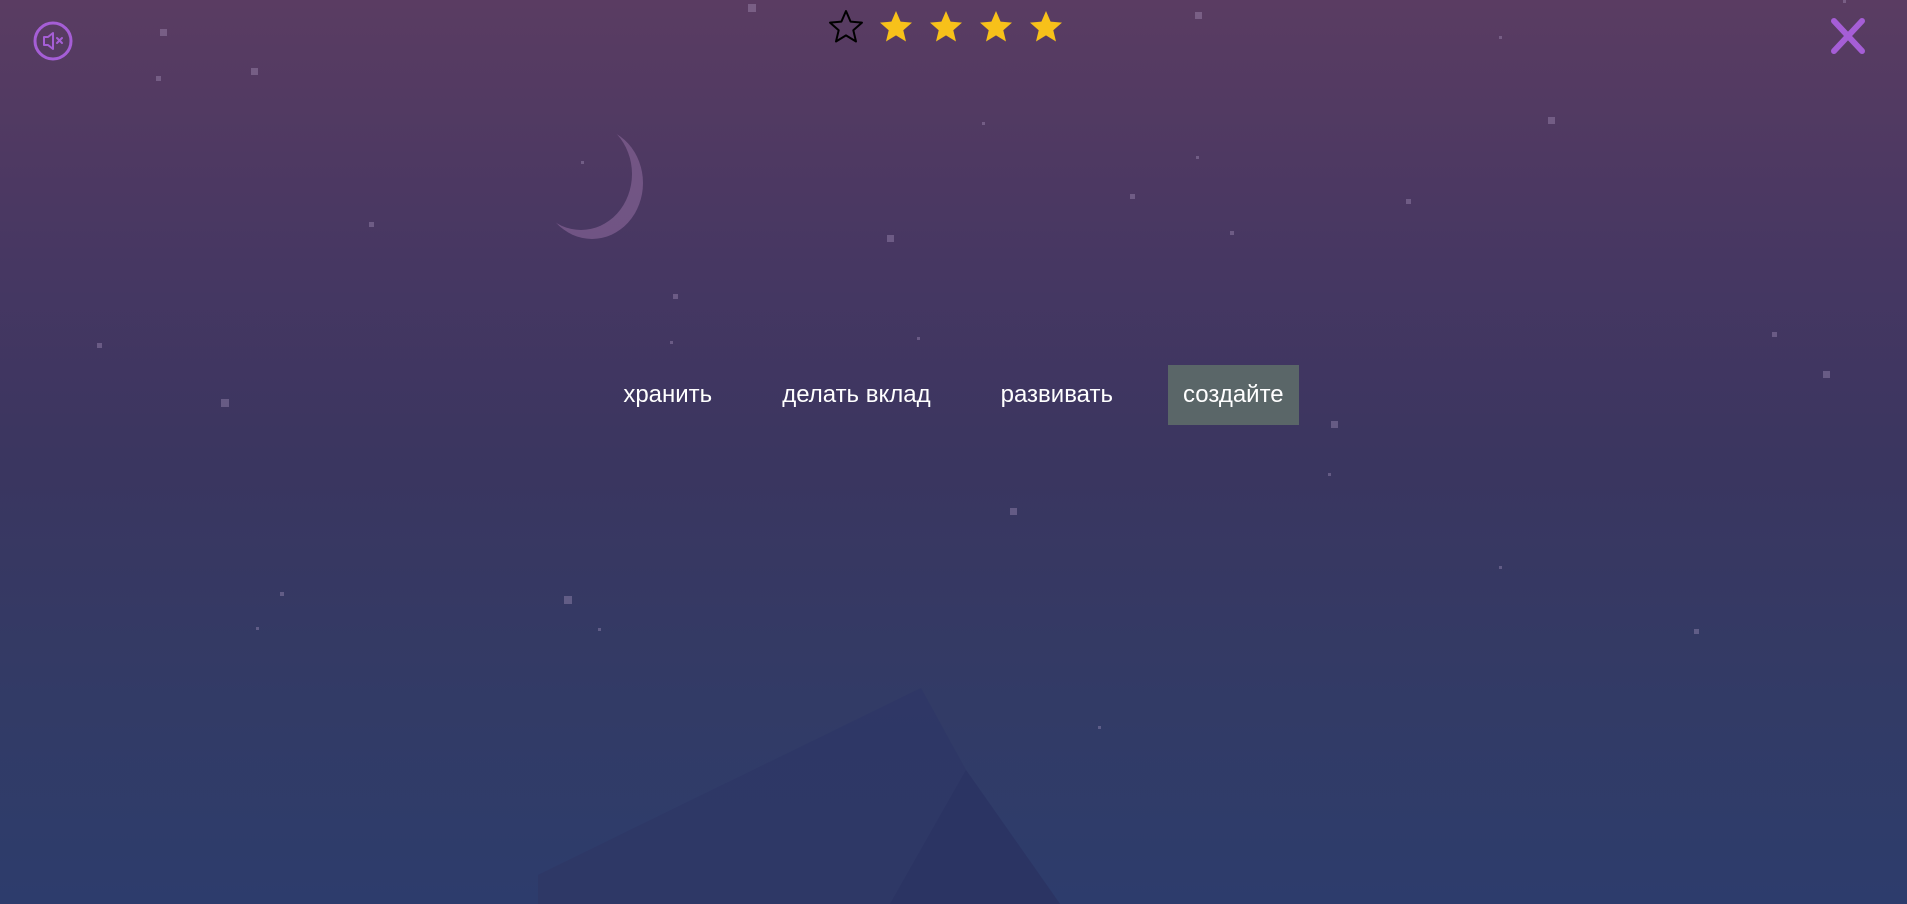 Image resolution: width=1907 pixels, height=904 pixels. I want to click on mute-button, so click(53, 41).